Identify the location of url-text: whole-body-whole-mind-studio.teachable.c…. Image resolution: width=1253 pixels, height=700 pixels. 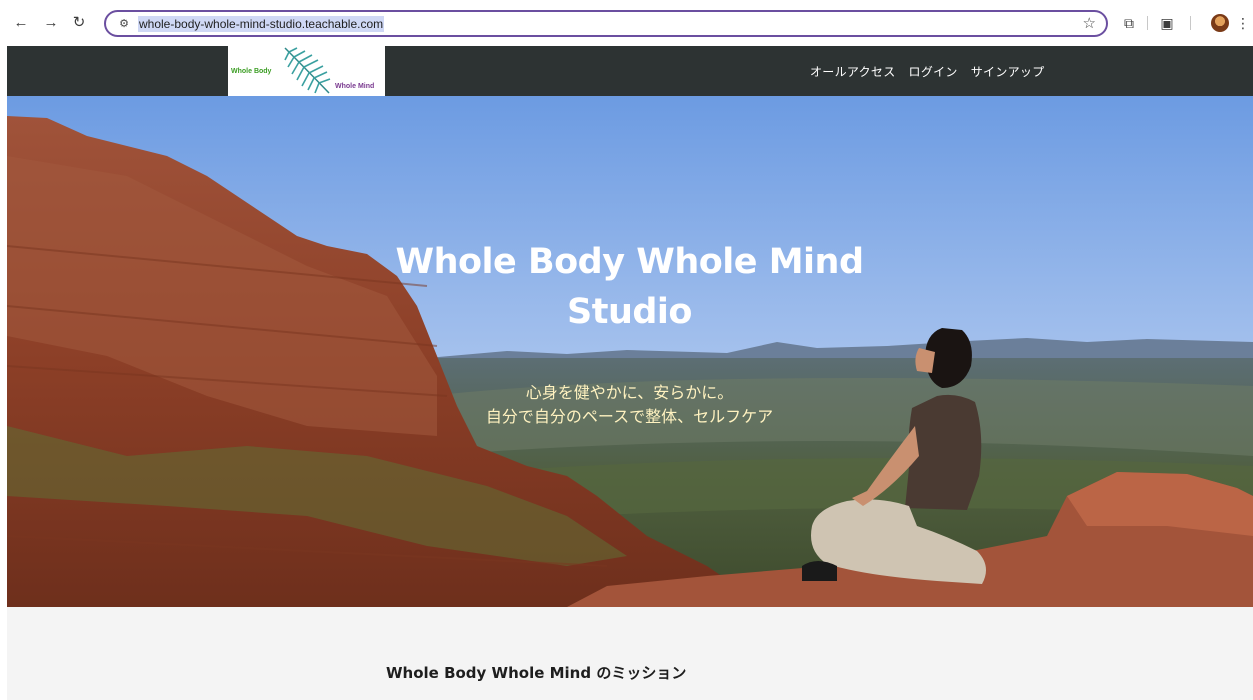
(261, 24).